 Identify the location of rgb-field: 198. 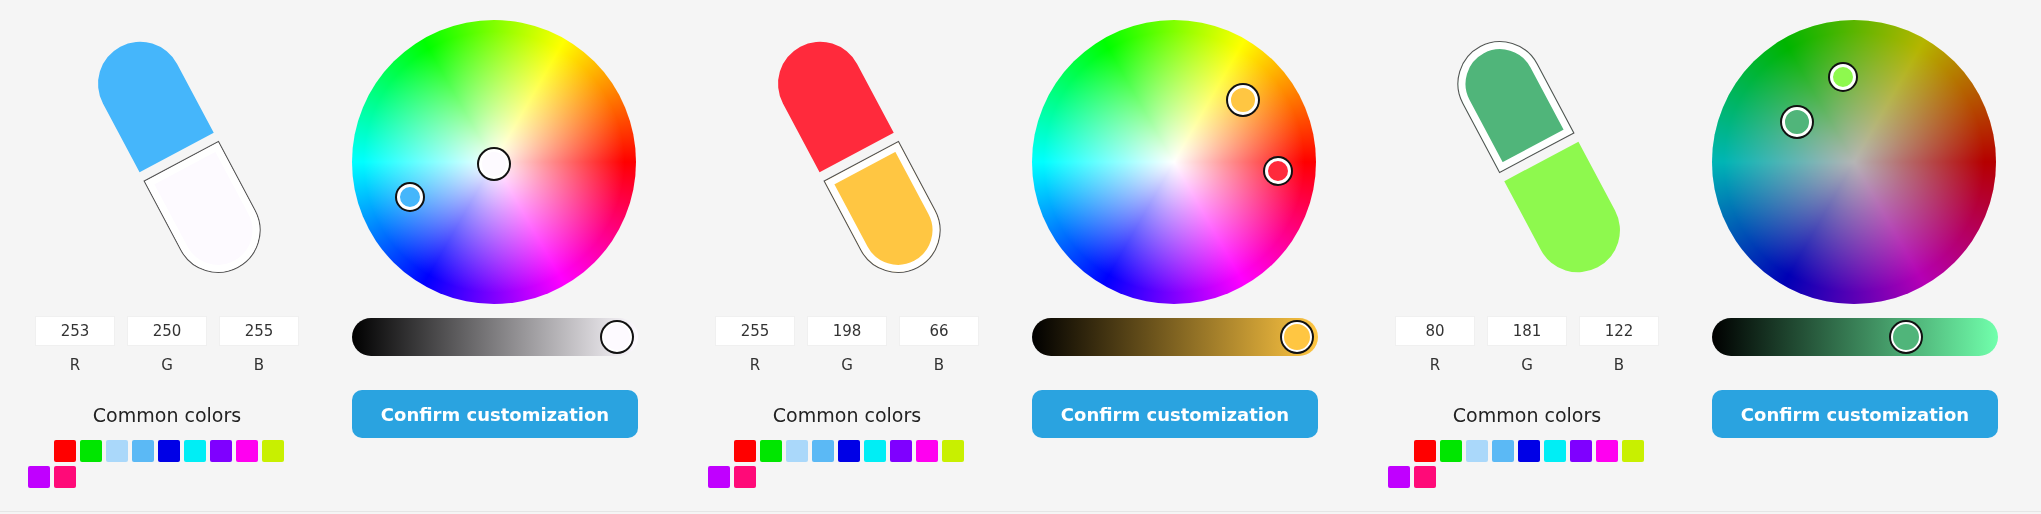
(847, 331).